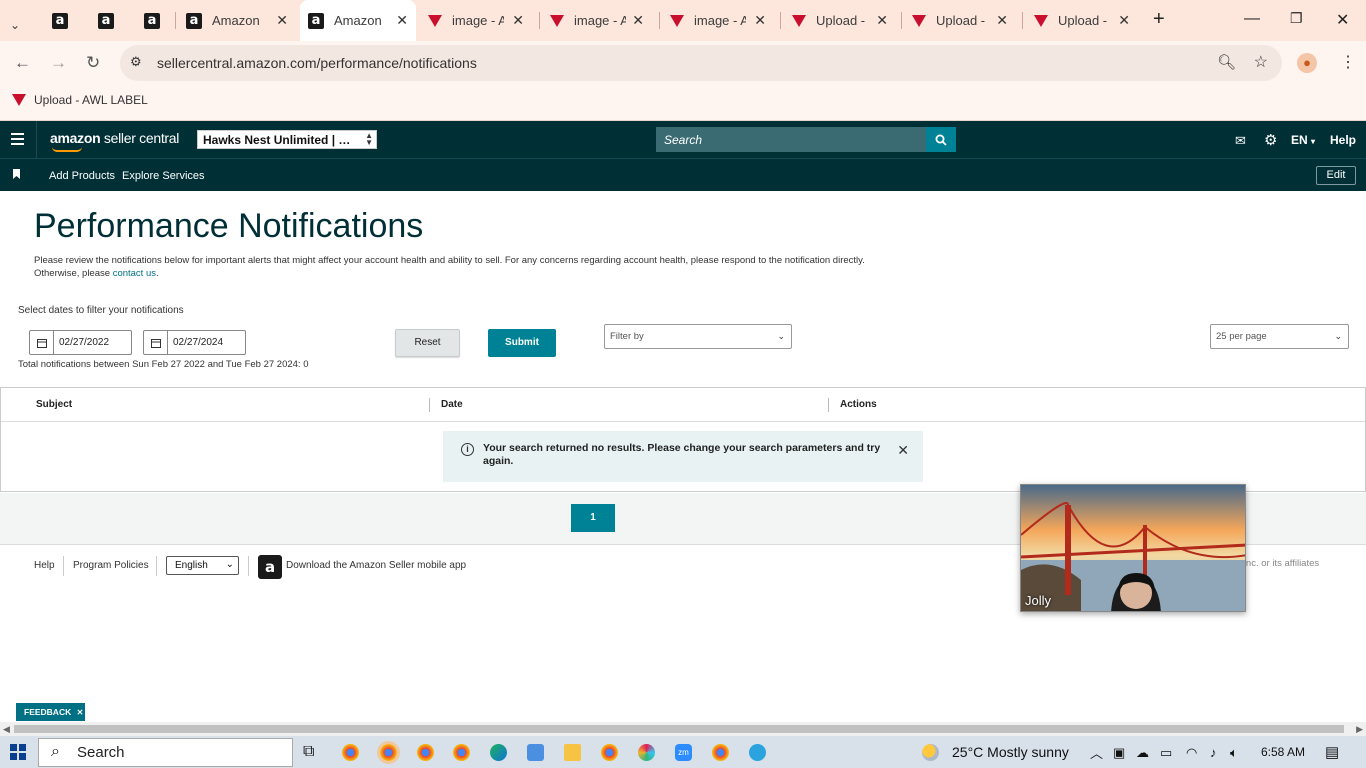  What do you see at coordinates (6, 729) in the screenshot?
I see `scroll-left-icon: ◀` at bounding box center [6, 729].